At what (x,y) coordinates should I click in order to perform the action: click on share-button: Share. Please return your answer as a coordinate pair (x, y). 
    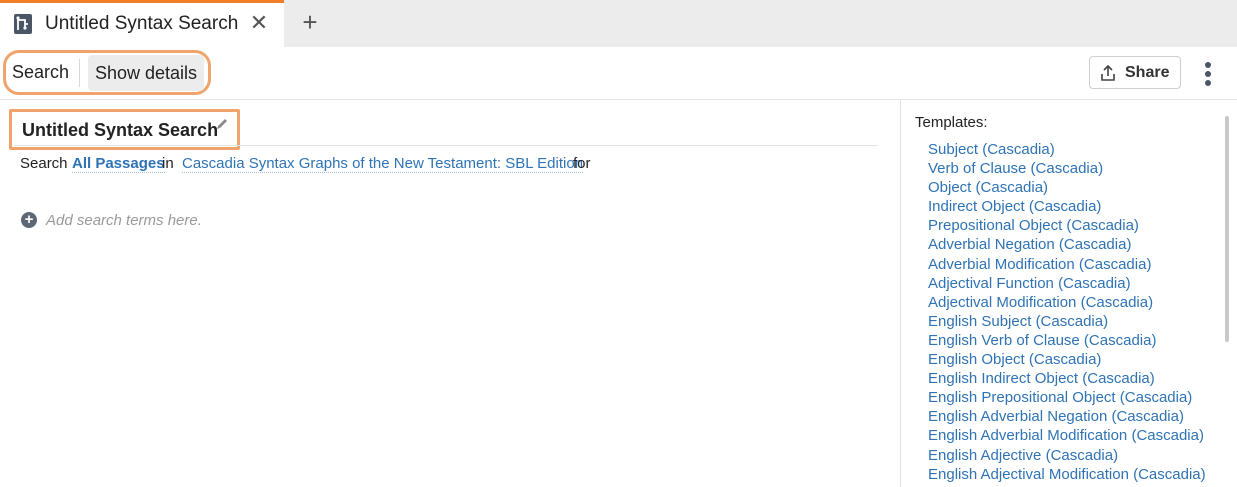
    Looking at the image, I should click on (1135, 72).